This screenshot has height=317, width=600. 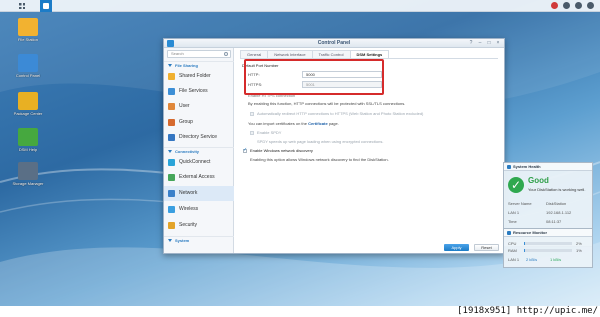 What do you see at coordinates (527, 311) in the screenshot?
I see `credit-text: [1918x951] http://upic.me/` at bounding box center [527, 311].